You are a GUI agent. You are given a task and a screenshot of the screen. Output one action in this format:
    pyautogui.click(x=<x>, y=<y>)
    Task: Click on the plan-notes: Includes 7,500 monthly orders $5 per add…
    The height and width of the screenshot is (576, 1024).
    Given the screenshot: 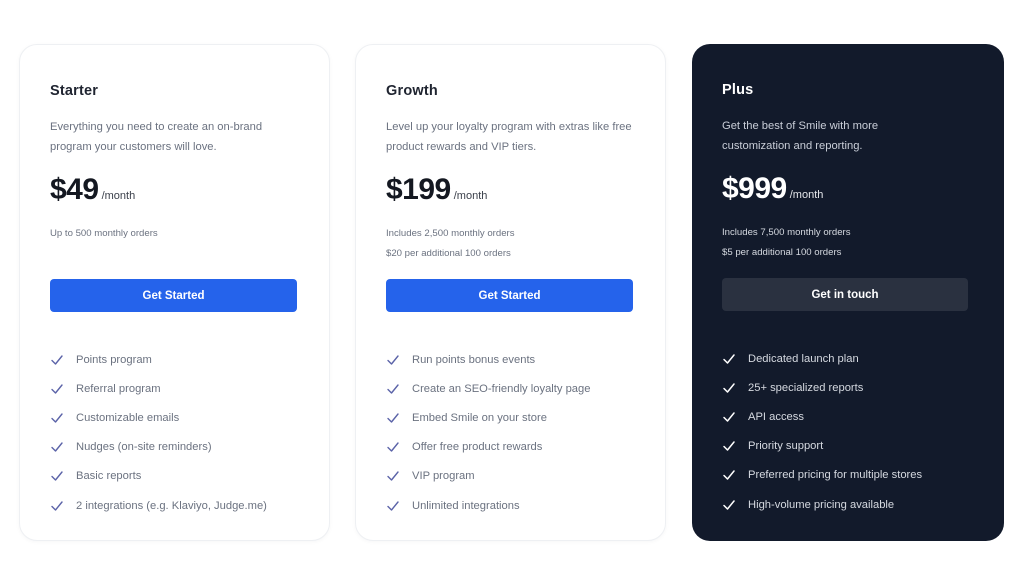 What is the action you would take?
    pyautogui.click(x=786, y=242)
    